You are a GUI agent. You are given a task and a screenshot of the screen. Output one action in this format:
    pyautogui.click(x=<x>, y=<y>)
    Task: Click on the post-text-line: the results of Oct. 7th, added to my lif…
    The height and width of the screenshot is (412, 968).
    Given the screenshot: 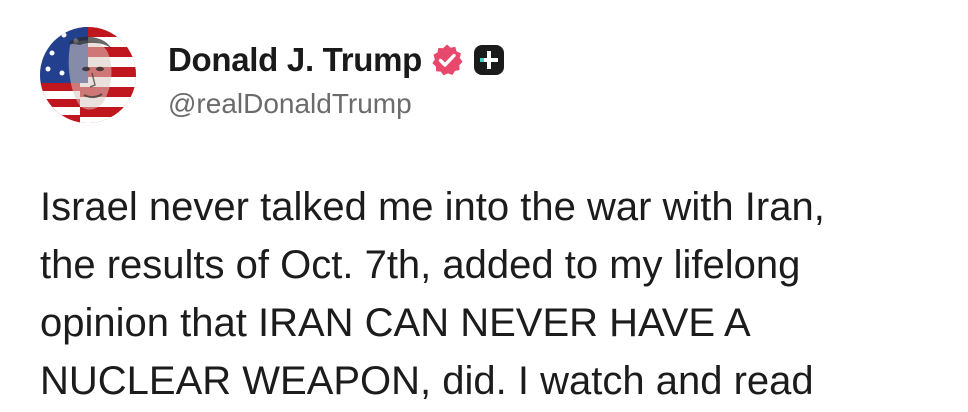 What is the action you would take?
    pyautogui.click(x=420, y=265)
    